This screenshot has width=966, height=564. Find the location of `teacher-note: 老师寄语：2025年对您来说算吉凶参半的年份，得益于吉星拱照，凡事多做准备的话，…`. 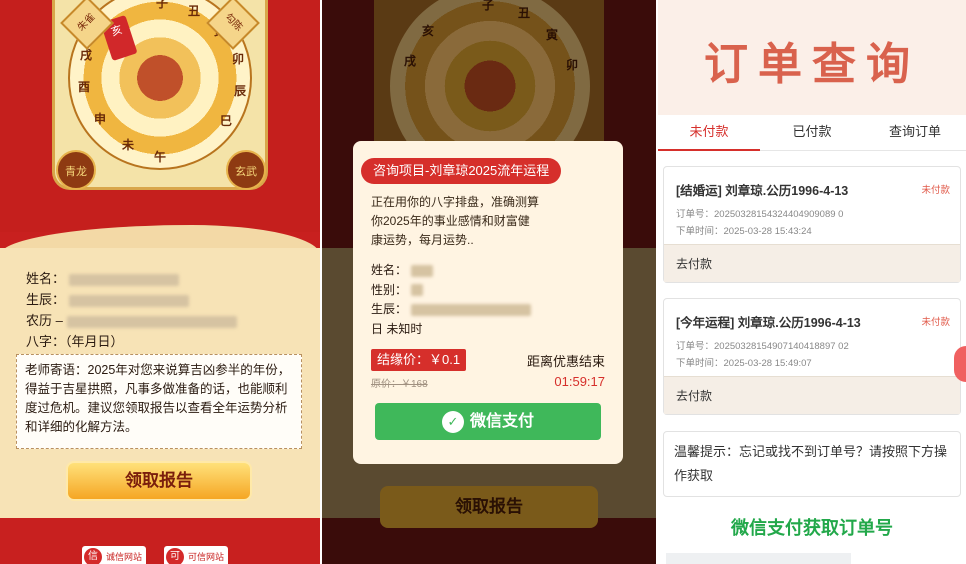

teacher-note: 老师寄语：2025年对您来说算吉凶参半的年份，得益于吉星拱照，凡事多做准备的话，… is located at coordinates (159, 401).